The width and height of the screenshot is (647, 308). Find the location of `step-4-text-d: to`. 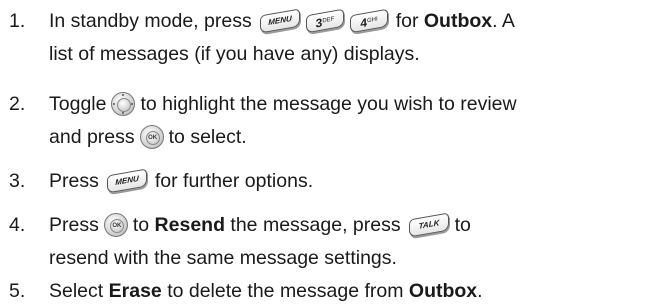

step-4-text-d: to is located at coordinates (462, 225).